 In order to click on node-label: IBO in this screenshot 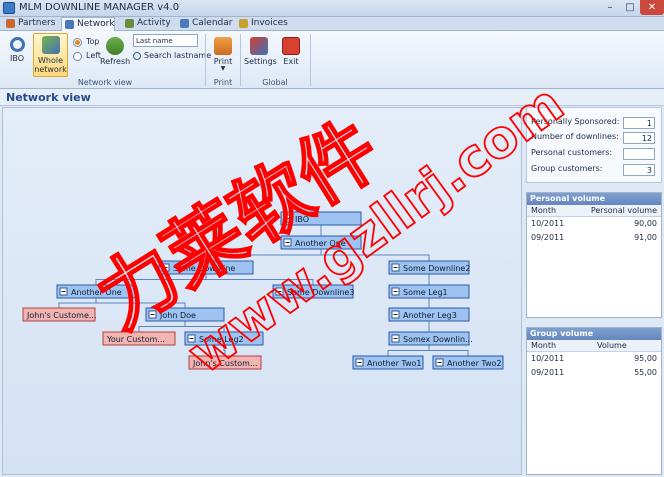, I will do `click(302, 219)`.